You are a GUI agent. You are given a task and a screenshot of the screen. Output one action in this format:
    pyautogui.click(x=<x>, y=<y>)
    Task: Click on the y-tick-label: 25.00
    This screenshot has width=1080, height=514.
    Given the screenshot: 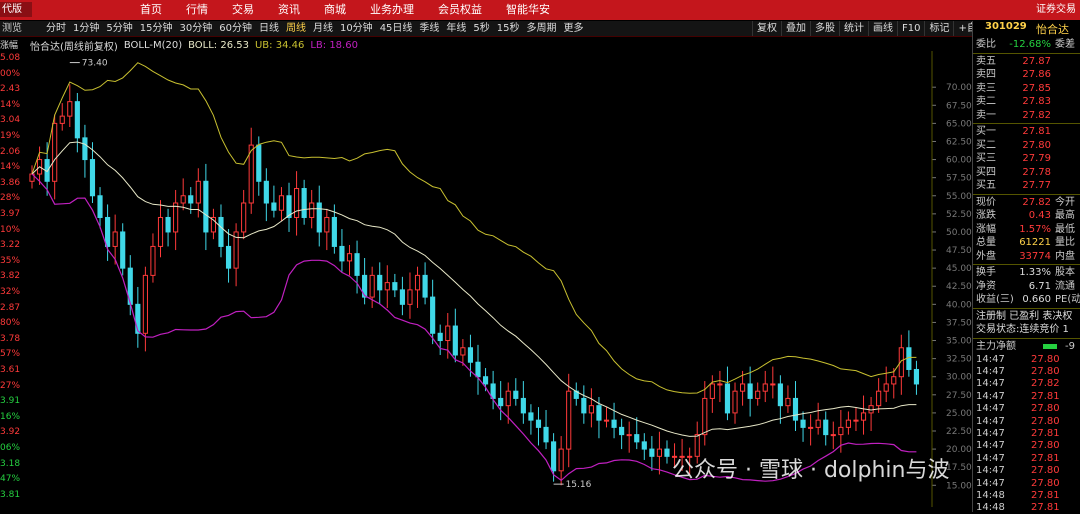 What is the action you would take?
    pyautogui.click(x=959, y=414)
    